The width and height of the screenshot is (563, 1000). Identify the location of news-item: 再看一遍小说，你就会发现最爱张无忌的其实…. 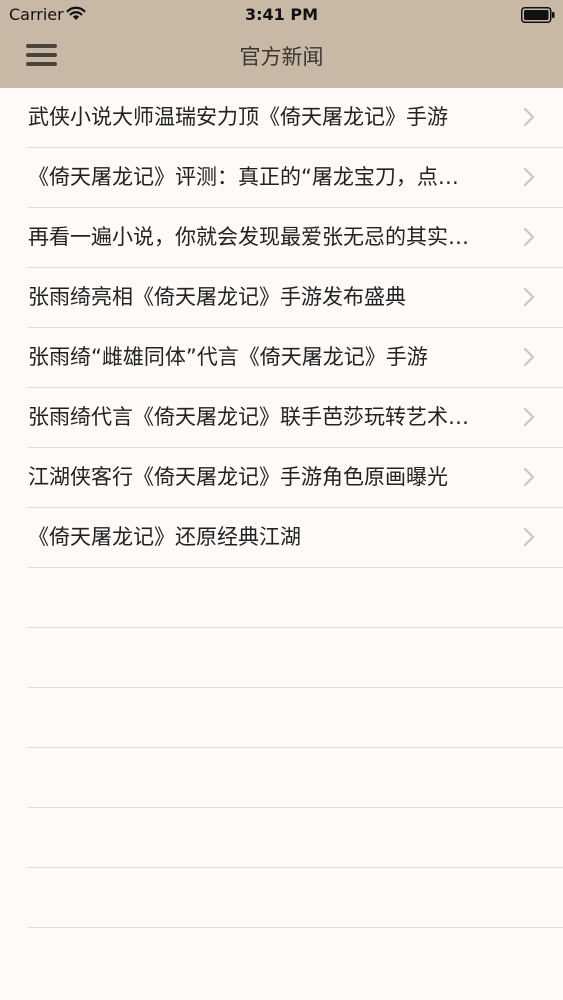
(295, 238).